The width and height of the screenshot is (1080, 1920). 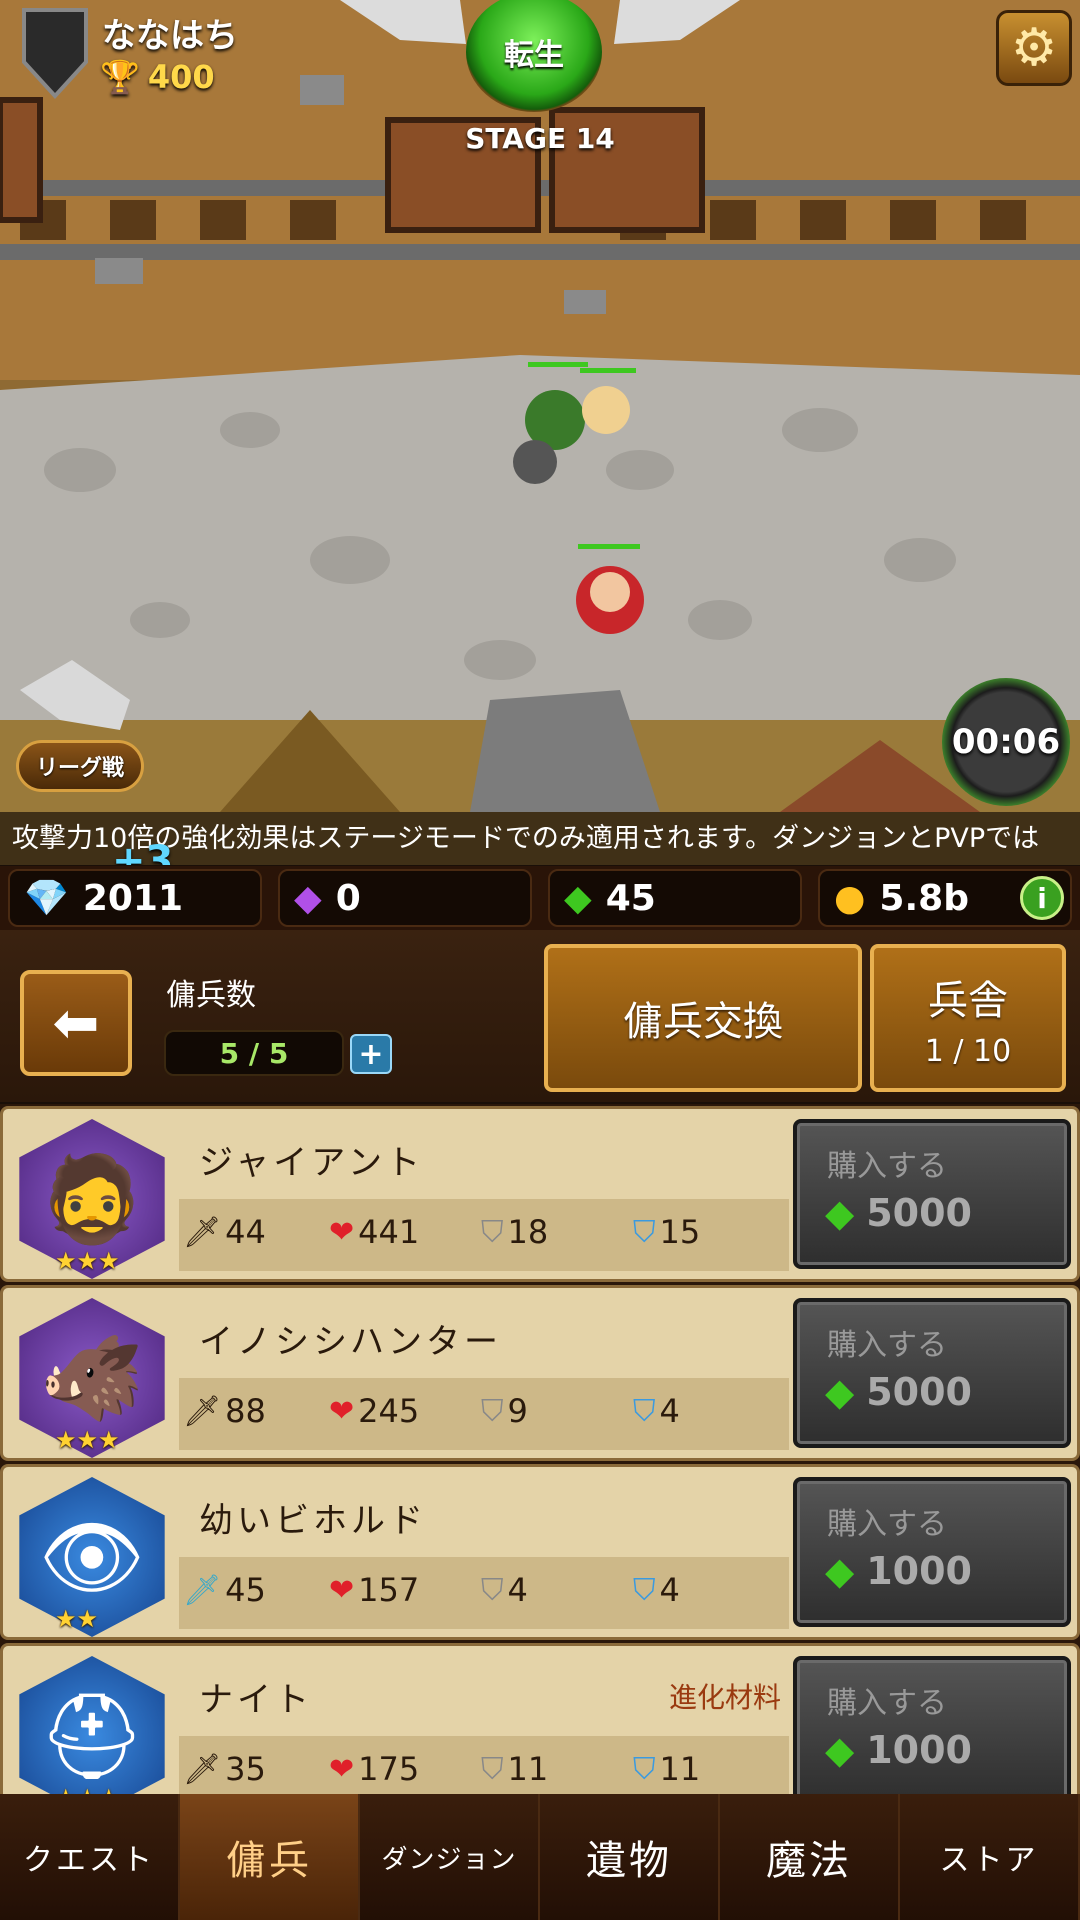 What do you see at coordinates (371, 1054) in the screenshot?
I see `expand-slots-button: +` at bounding box center [371, 1054].